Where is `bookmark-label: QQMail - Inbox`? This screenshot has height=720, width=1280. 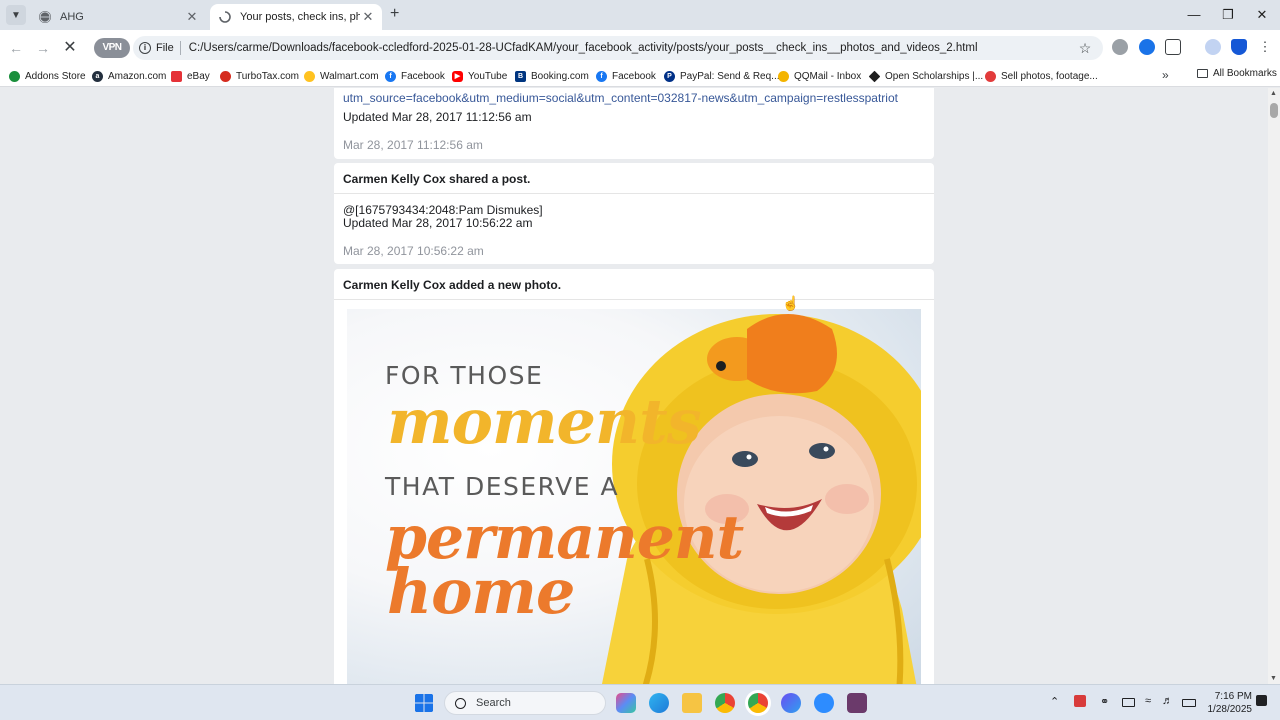 bookmark-label: QQMail - Inbox is located at coordinates (828, 76).